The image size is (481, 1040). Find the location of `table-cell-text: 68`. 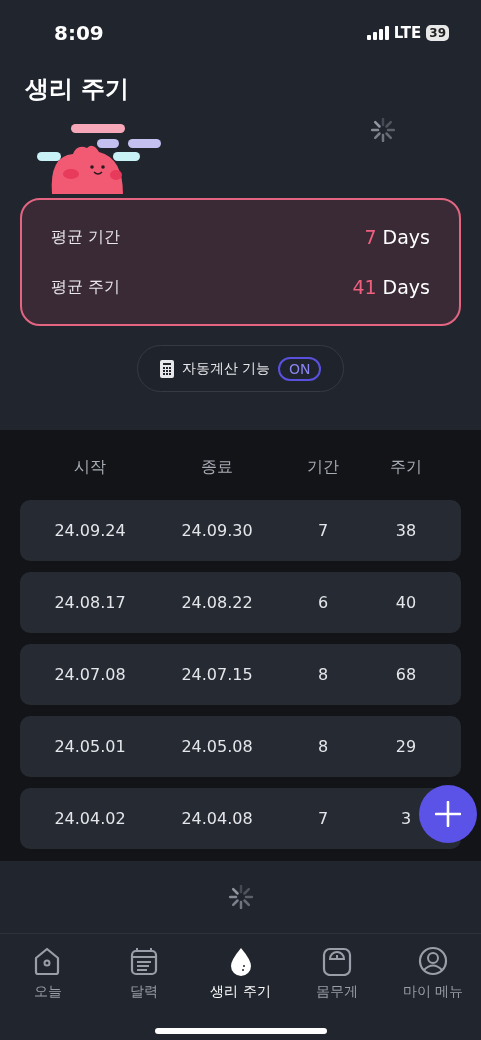

table-cell-text: 68 is located at coordinates (406, 674).